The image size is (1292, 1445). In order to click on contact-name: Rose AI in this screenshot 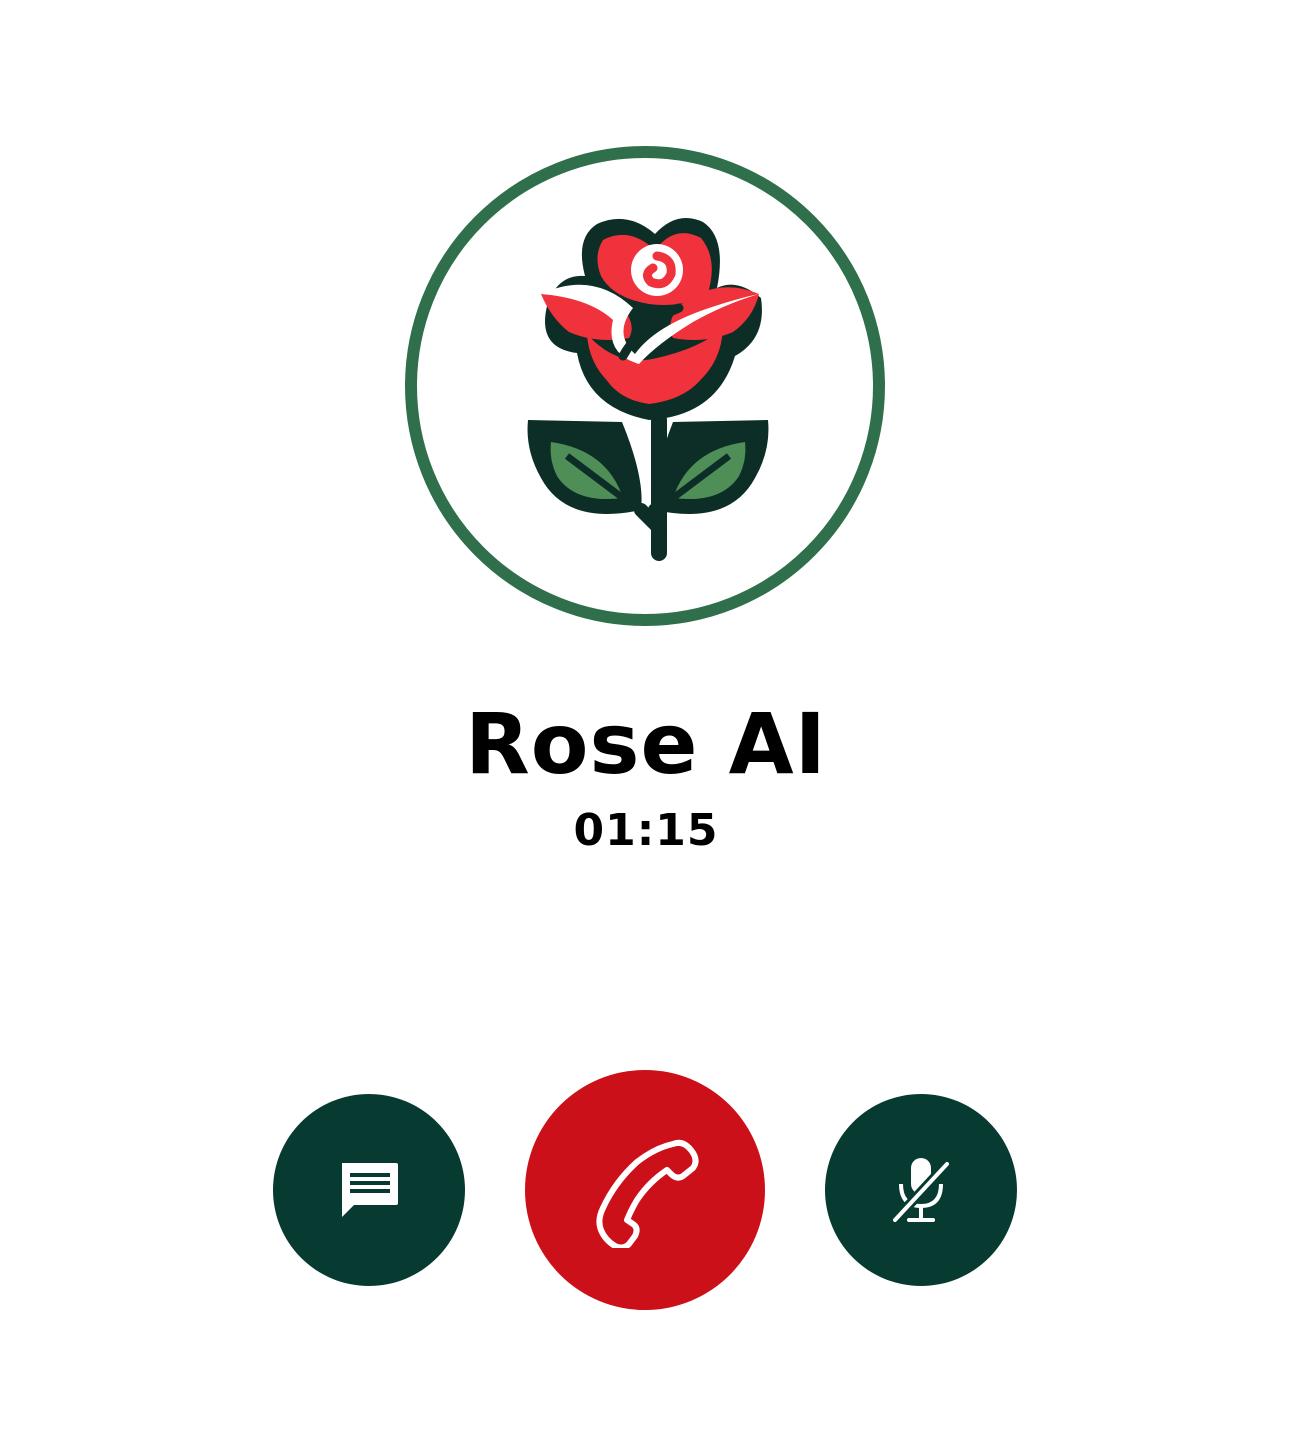, I will do `click(646, 744)`.